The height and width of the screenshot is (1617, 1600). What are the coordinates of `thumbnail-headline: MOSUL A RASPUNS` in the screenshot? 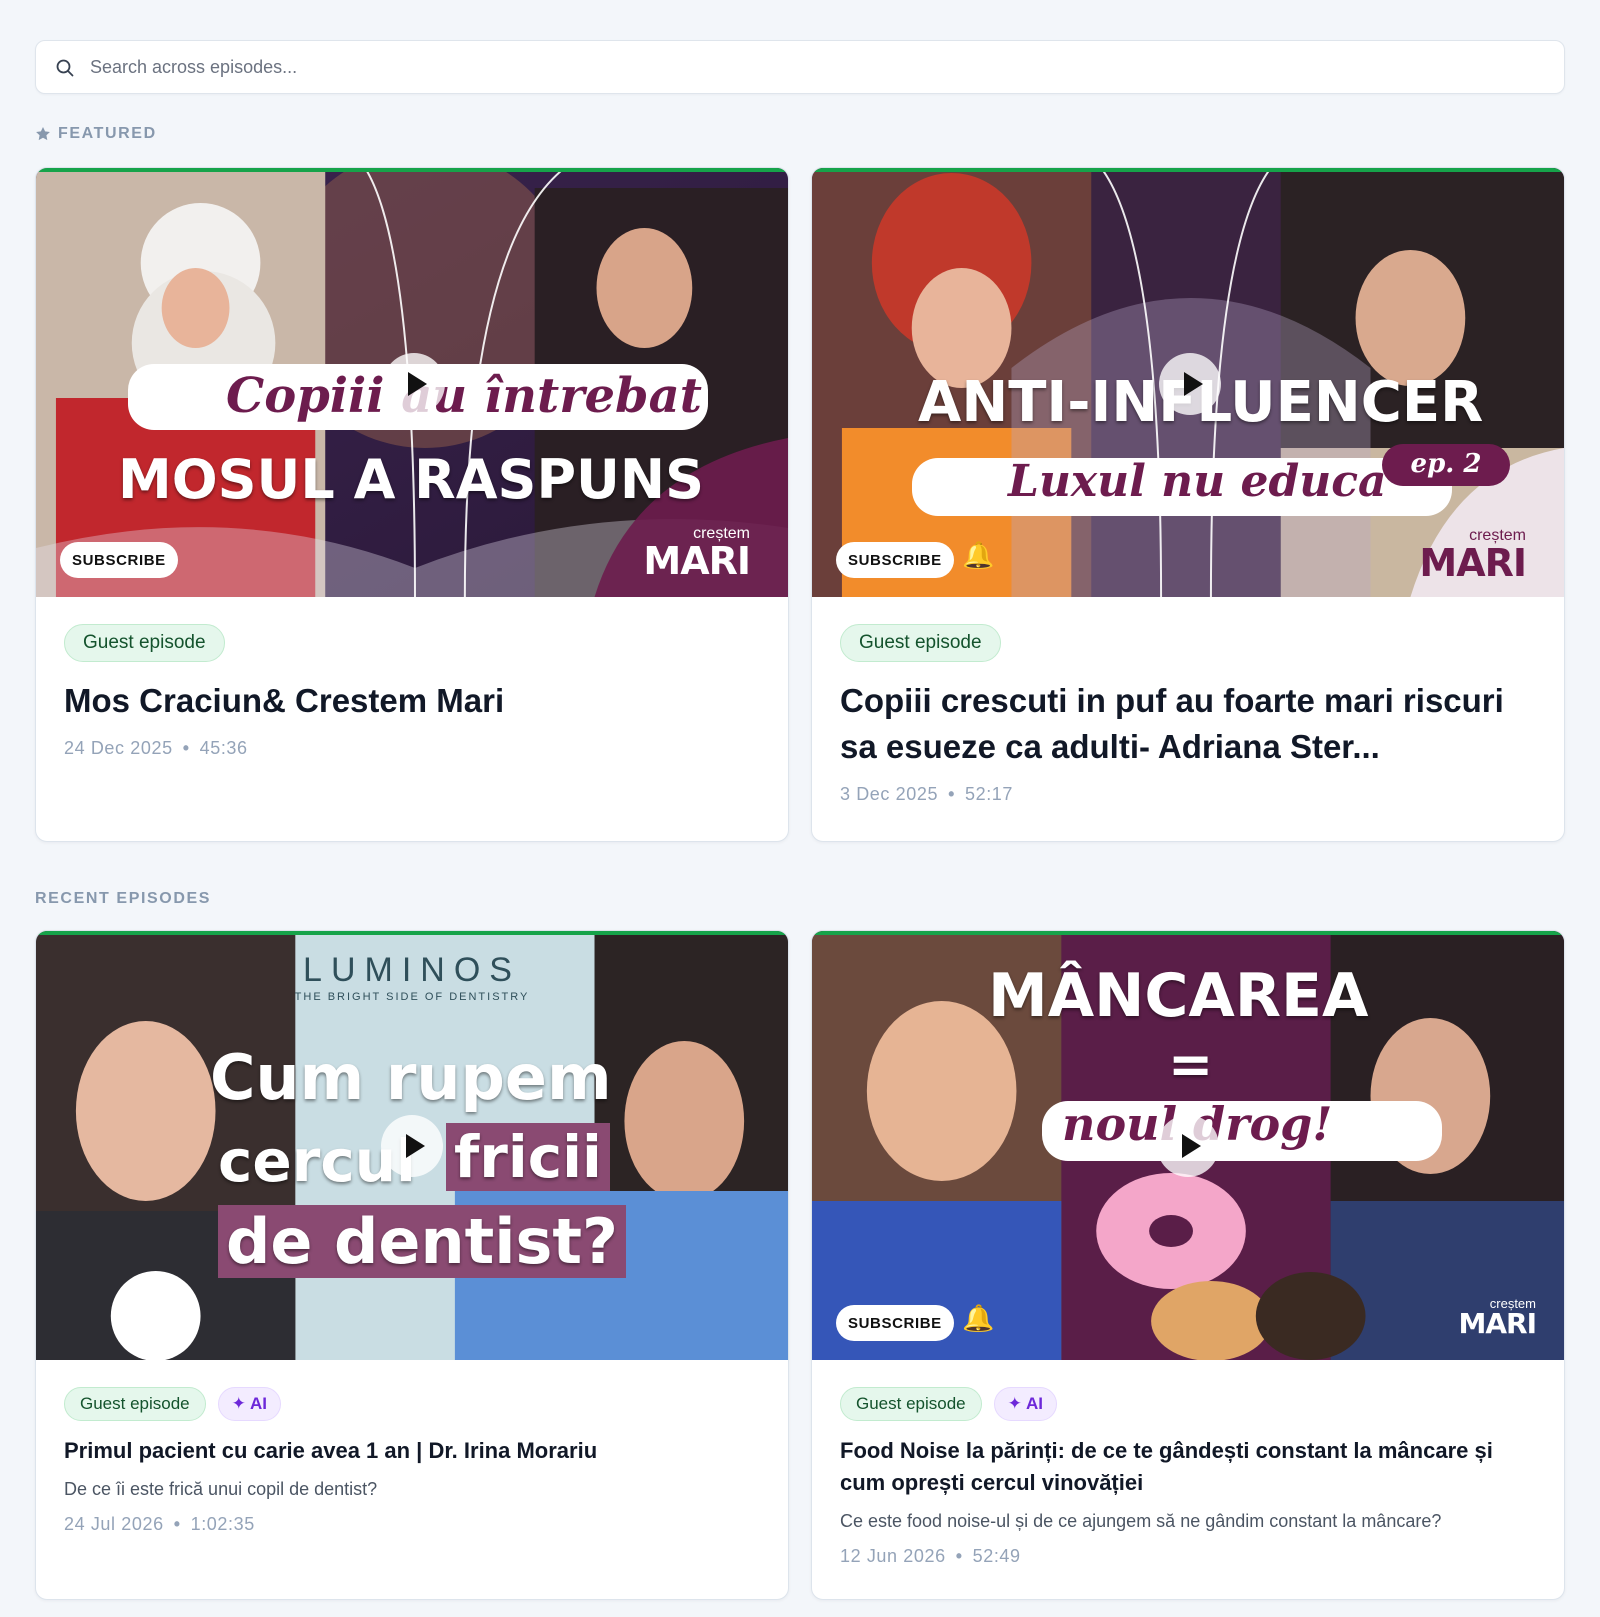 It's located at (411, 479).